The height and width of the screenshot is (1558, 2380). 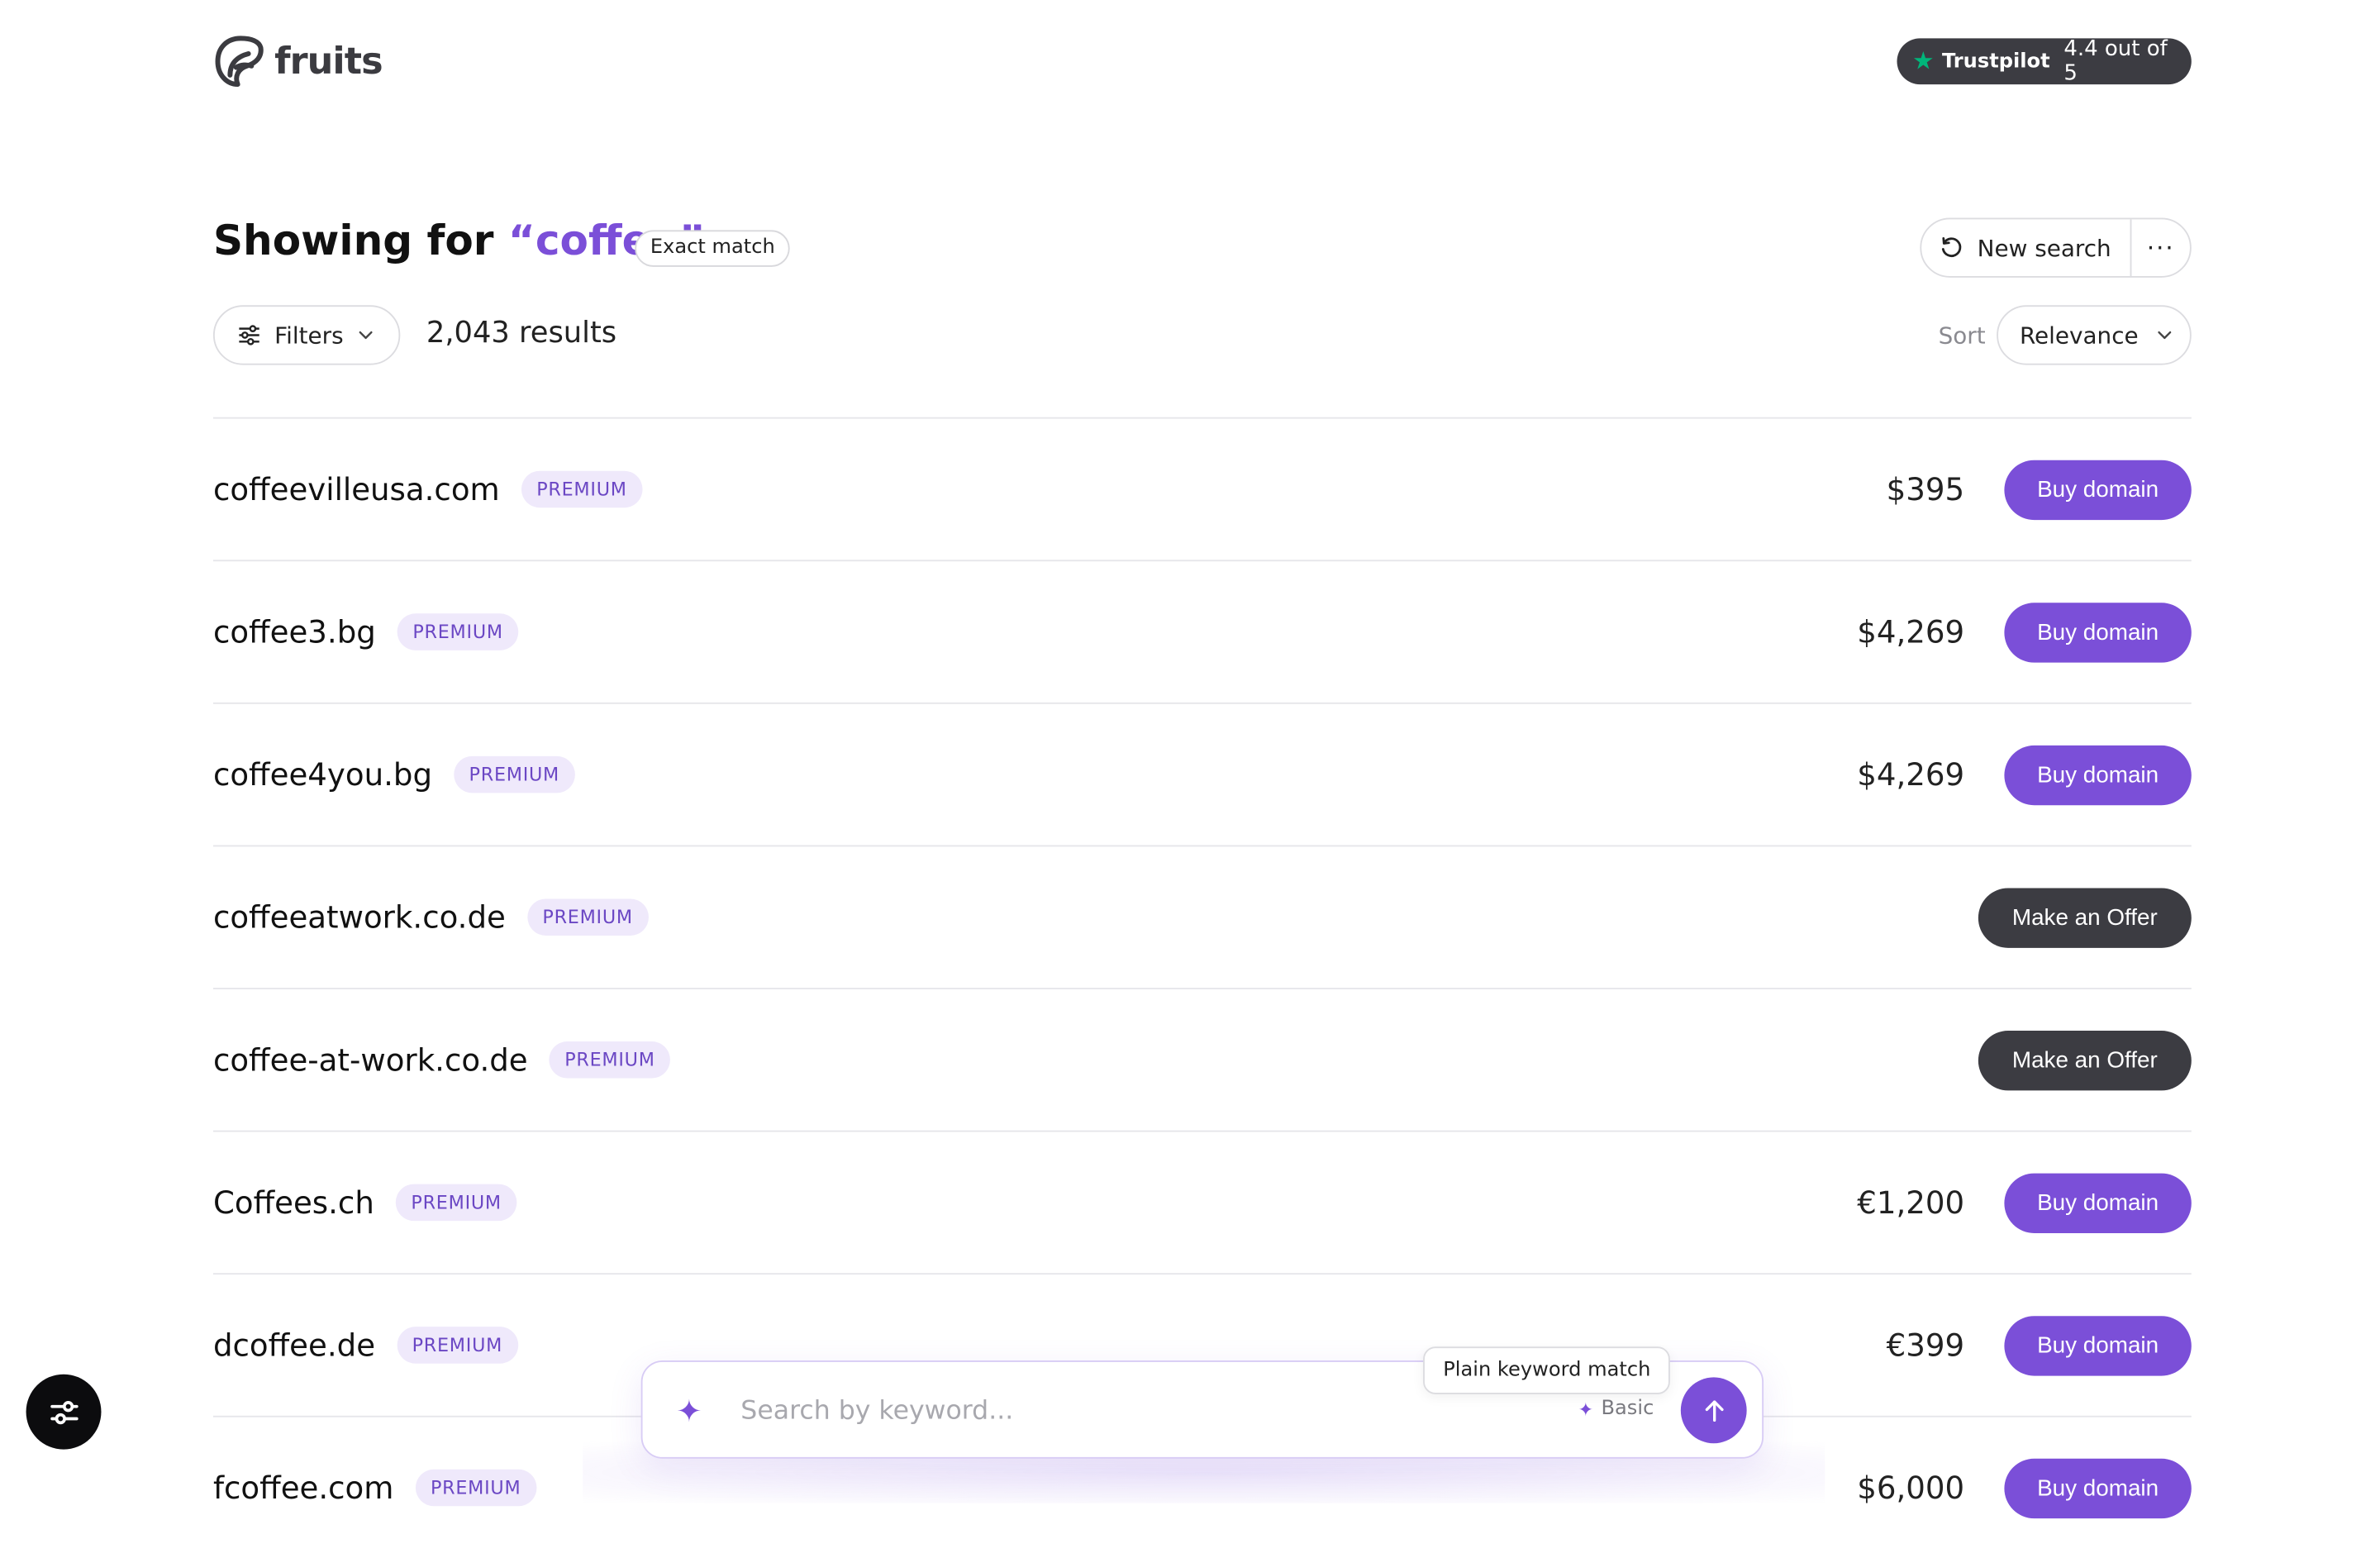 I want to click on domain-name: dcoffee.de, so click(x=294, y=1345).